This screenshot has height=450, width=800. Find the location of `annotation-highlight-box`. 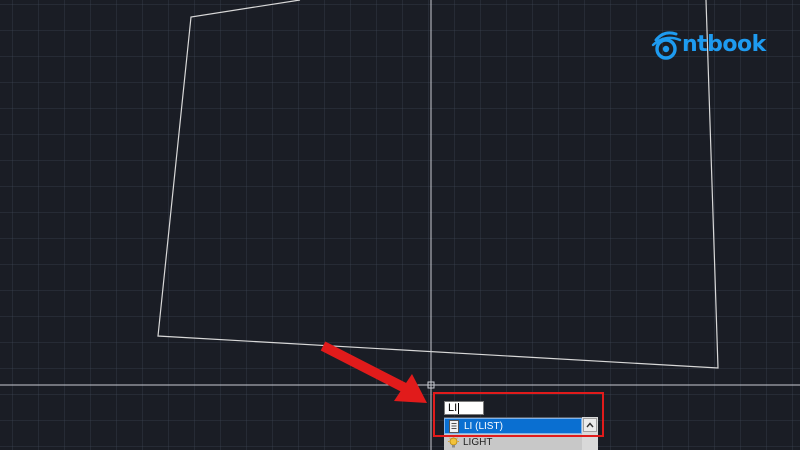

annotation-highlight-box is located at coordinates (518, 414).